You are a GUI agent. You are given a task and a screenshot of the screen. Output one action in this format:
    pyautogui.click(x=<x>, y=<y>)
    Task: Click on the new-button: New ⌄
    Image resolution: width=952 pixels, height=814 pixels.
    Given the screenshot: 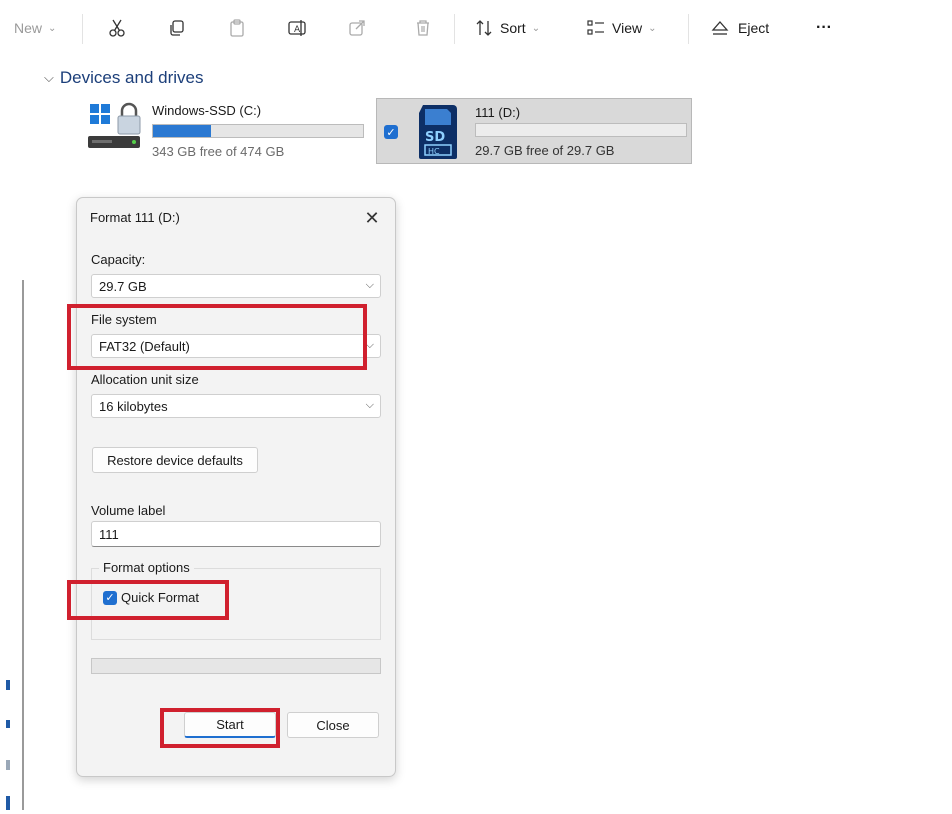 What is the action you would take?
    pyautogui.click(x=35, y=28)
    